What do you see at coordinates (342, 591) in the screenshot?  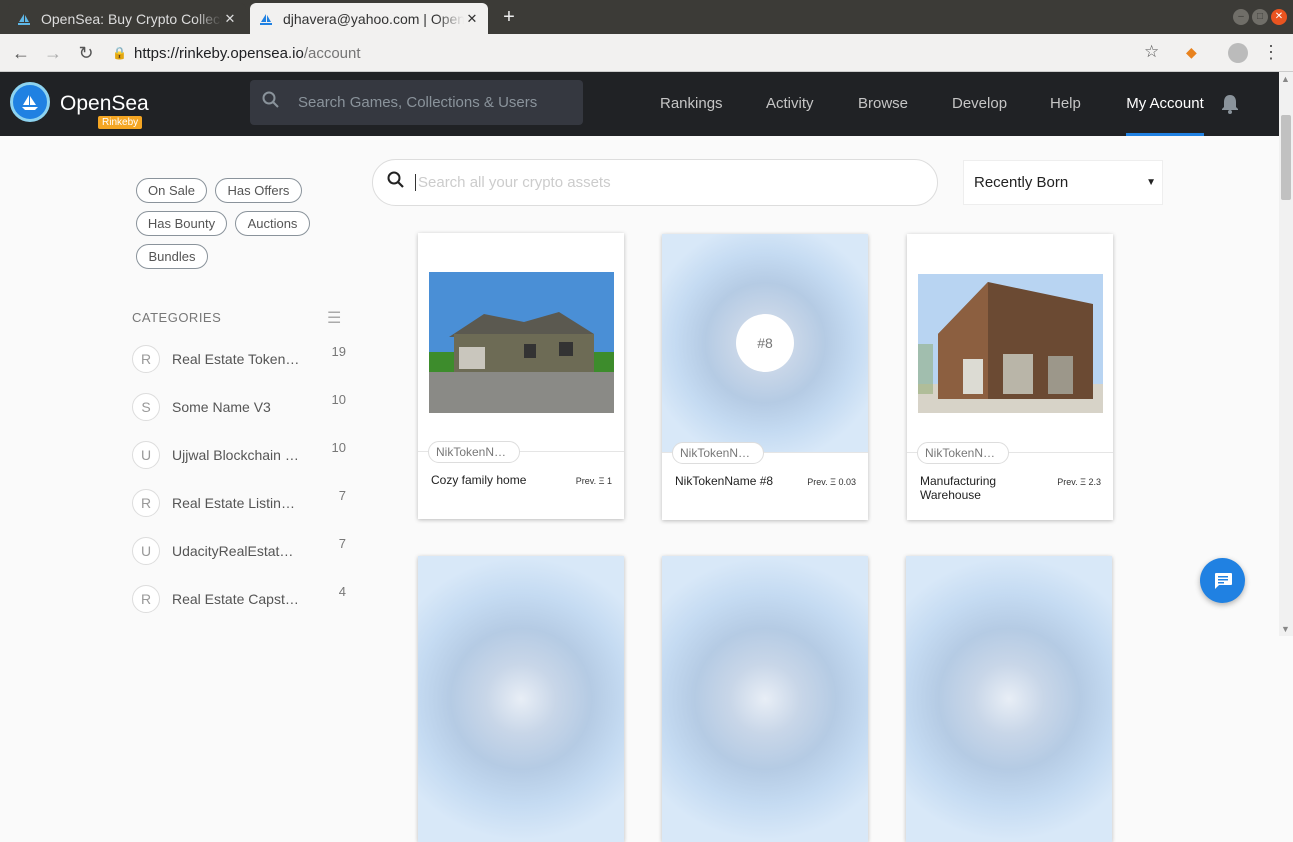 I see `category-count: 4` at bounding box center [342, 591].